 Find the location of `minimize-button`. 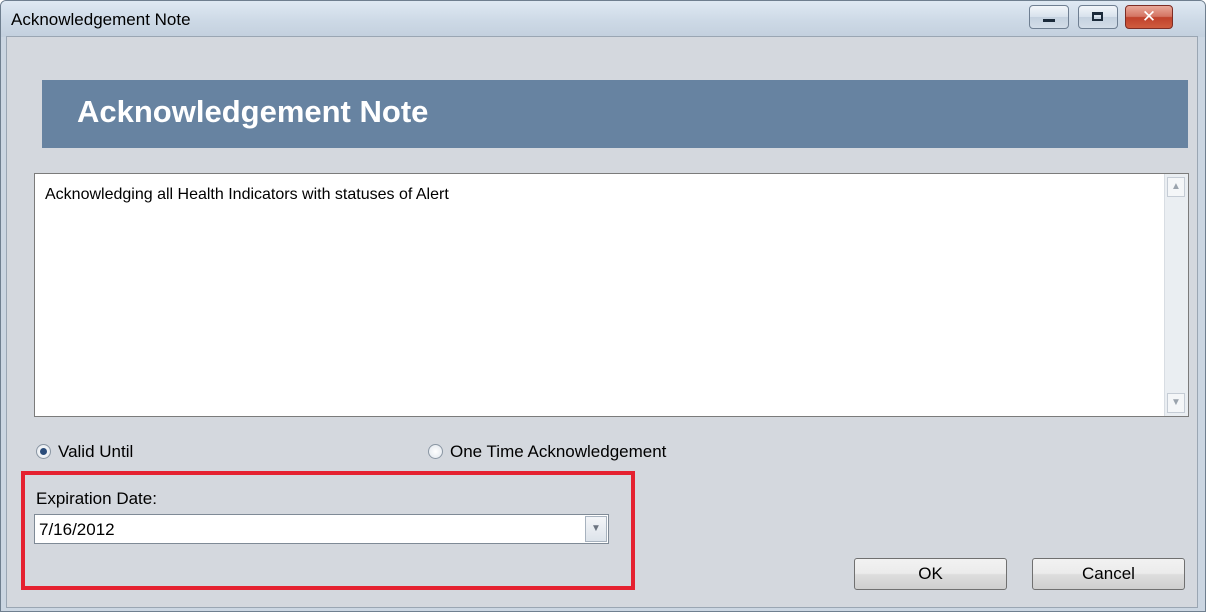

minimize-button is located at coordinates (1049, 17).